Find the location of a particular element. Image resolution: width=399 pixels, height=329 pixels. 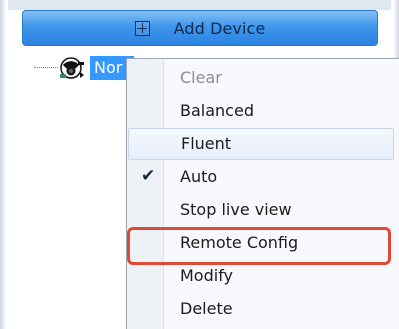

menu-item-delete: Delete is located at coordinates (263, 309).